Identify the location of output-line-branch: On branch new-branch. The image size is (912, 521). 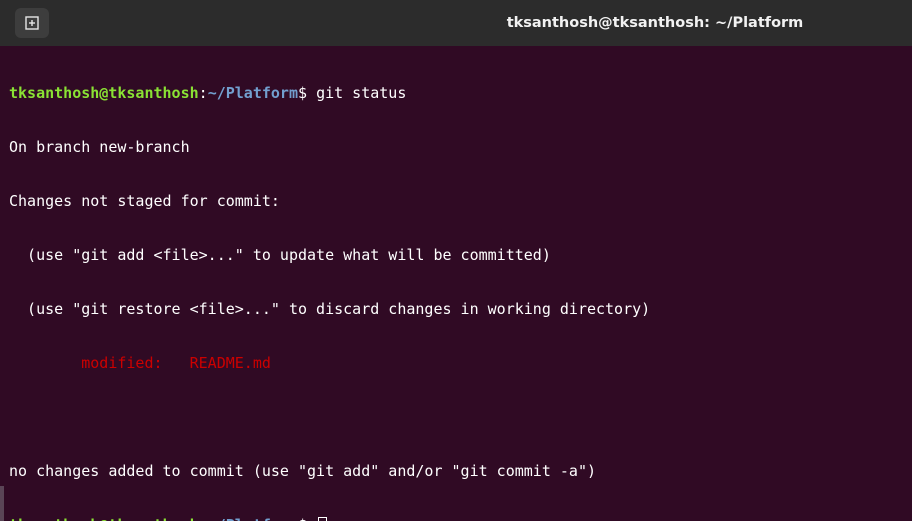
(99, 147).